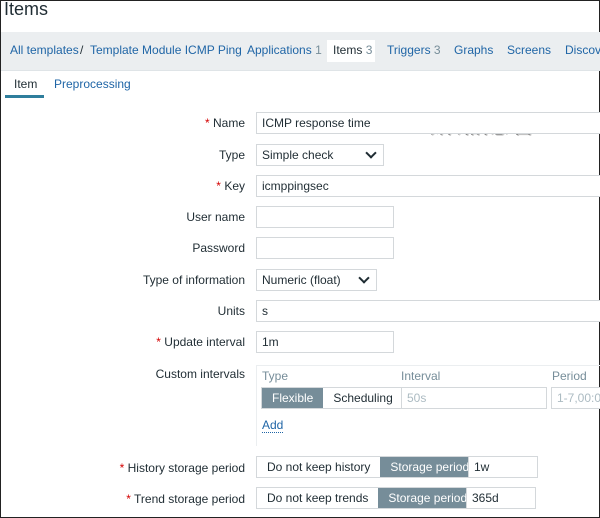 The width and height of the screenshot is (600, 518). Describe the element at coordinates (474, 398) in the screenshot. I see `custom-interval-input: 50s` at that location.